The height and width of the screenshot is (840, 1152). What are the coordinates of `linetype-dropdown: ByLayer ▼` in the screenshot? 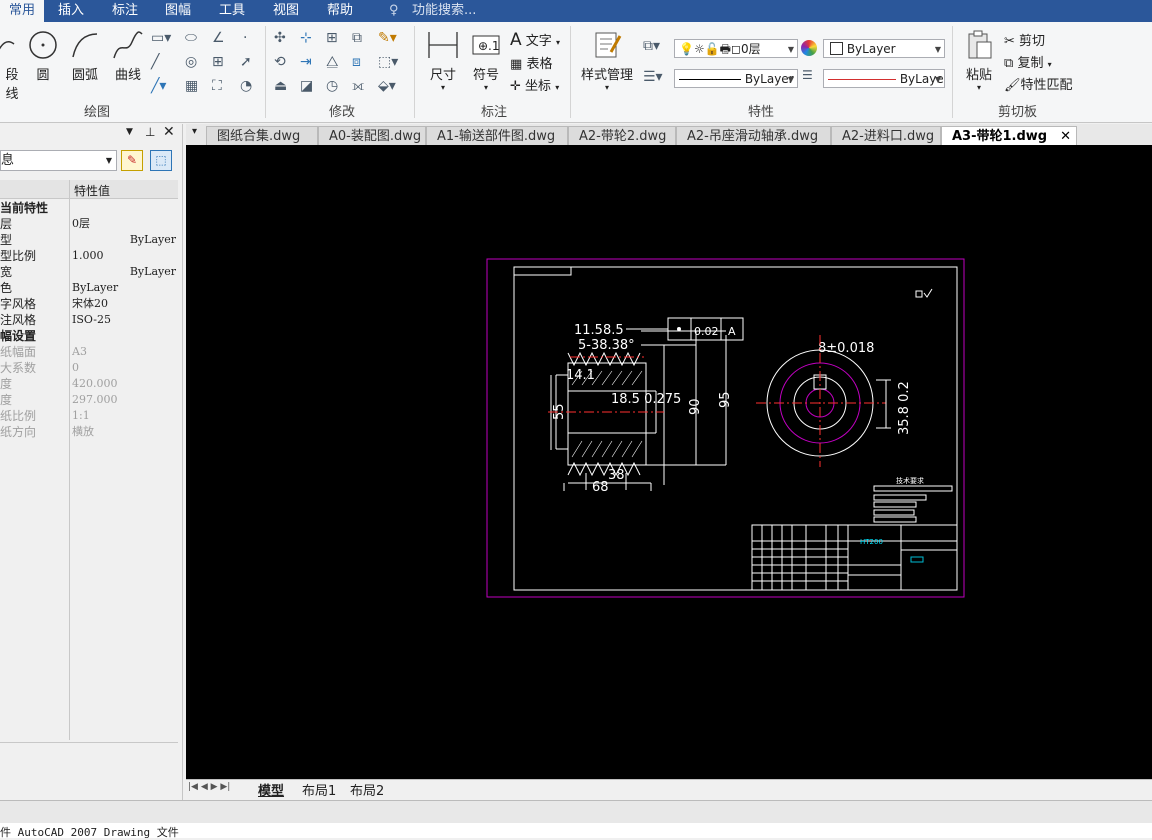 It's located at (736, 78).